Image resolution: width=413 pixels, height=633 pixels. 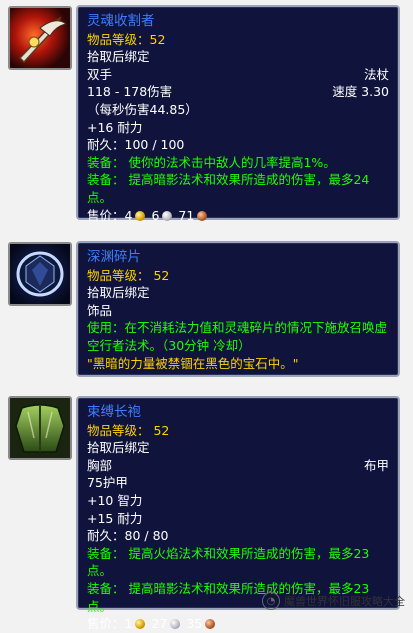 What do you see at coordinates (159, 624) in the screenshot?
I see `silver-amount: 27` at bounding box center [159, 624].